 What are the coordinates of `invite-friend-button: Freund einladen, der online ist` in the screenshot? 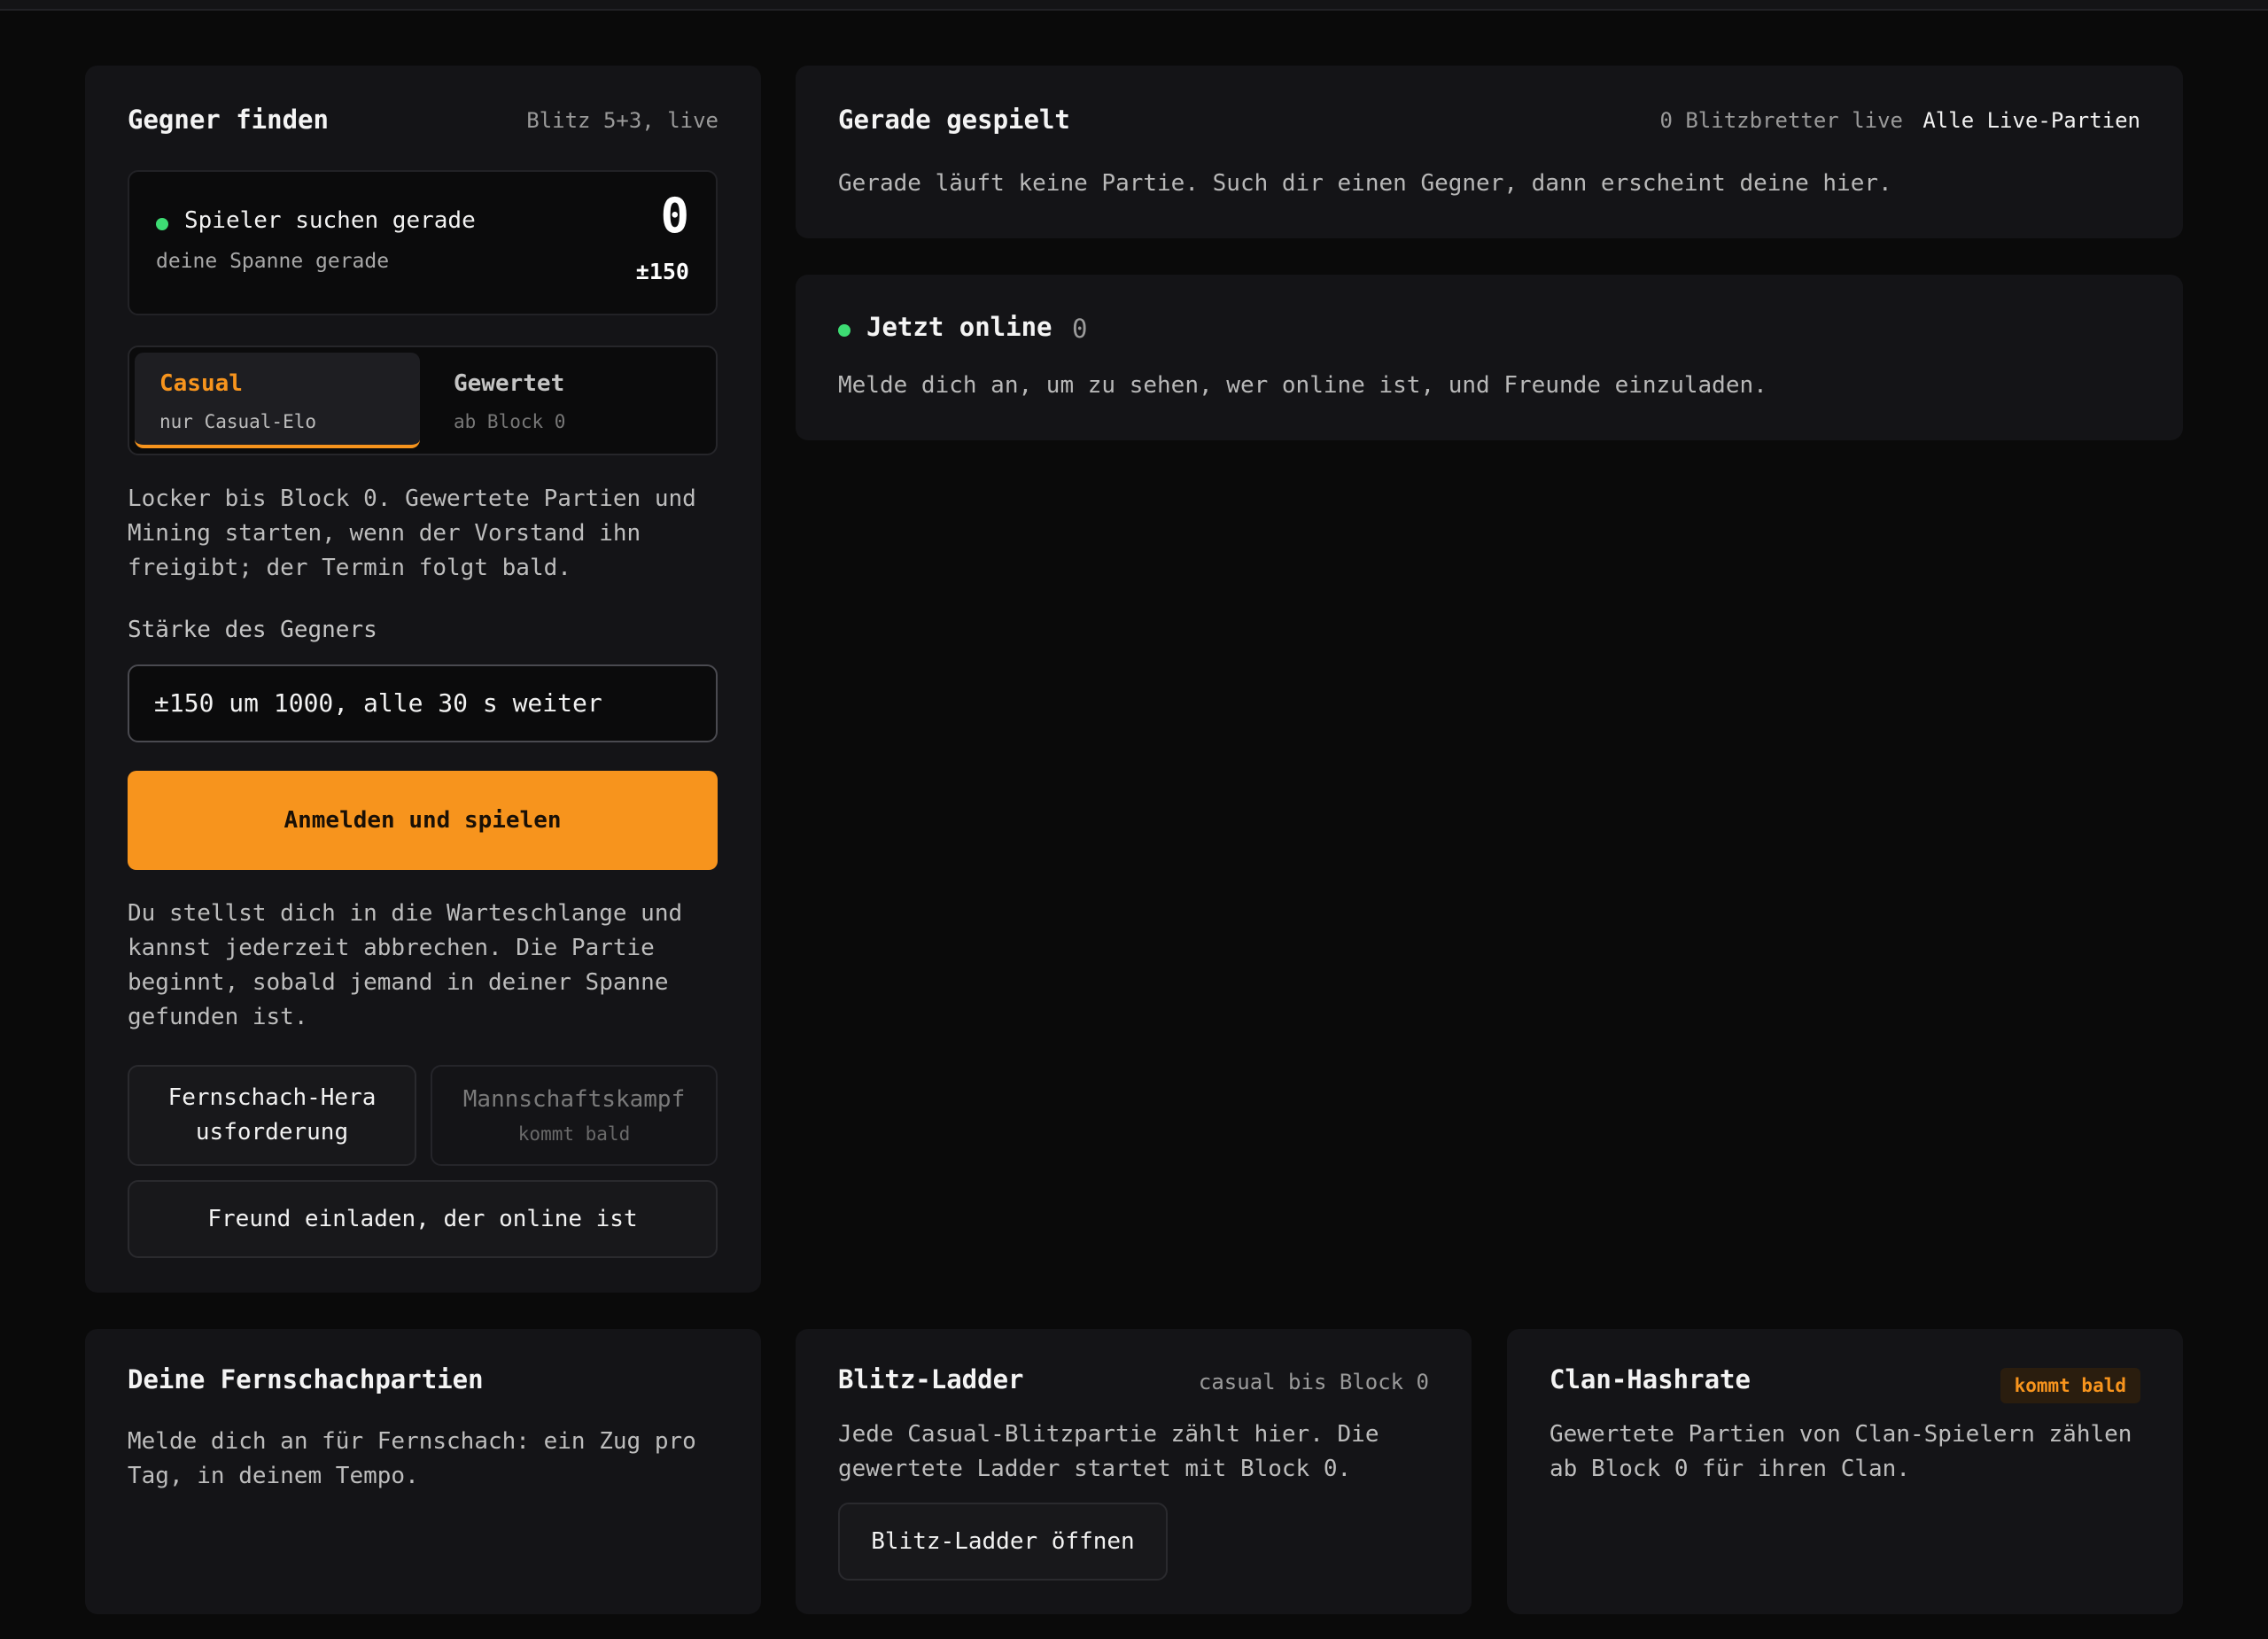 It's located at (423, 1219).